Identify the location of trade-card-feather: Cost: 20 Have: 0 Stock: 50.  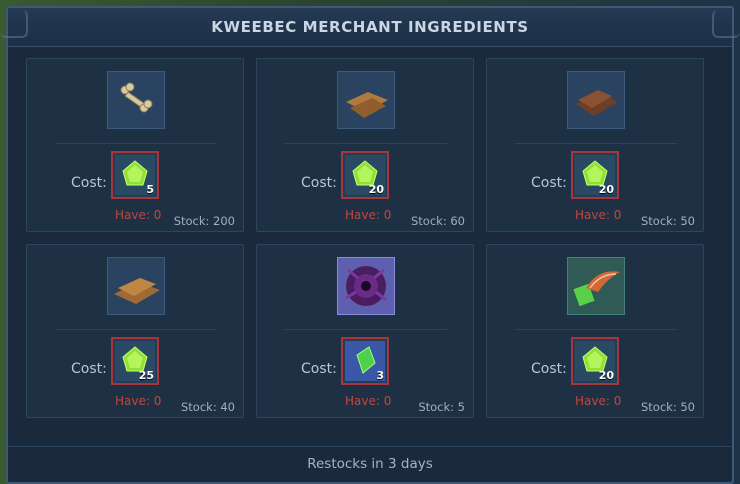
(595, 331).